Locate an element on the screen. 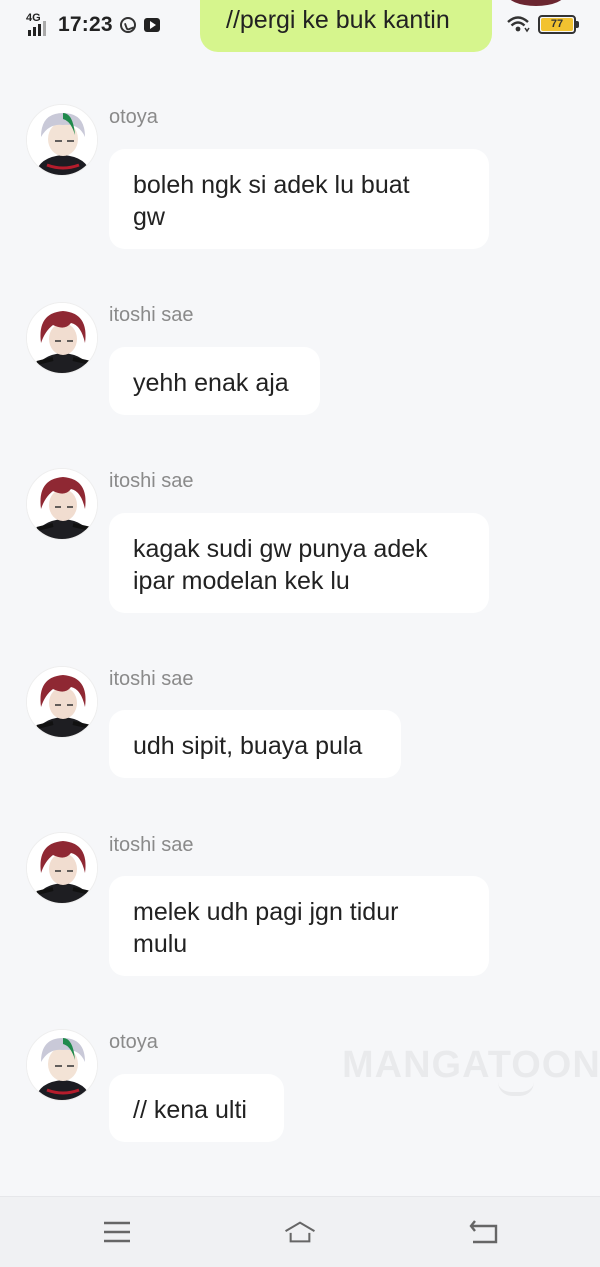  sent-message-text: //pergi ke buk kantin is located at coordinates (338, 20).